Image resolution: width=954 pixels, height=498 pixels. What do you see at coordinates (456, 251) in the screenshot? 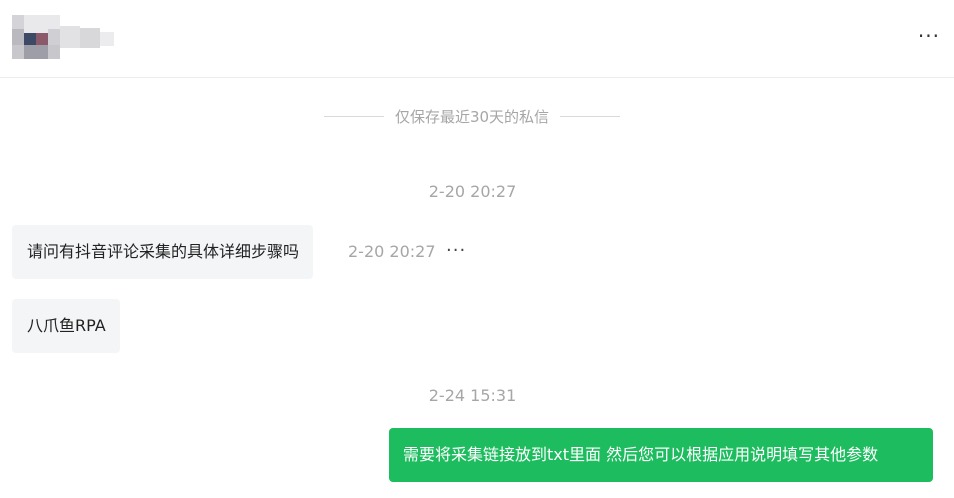
I see `message-more-icon: ···` at bounding box center [456, 251].